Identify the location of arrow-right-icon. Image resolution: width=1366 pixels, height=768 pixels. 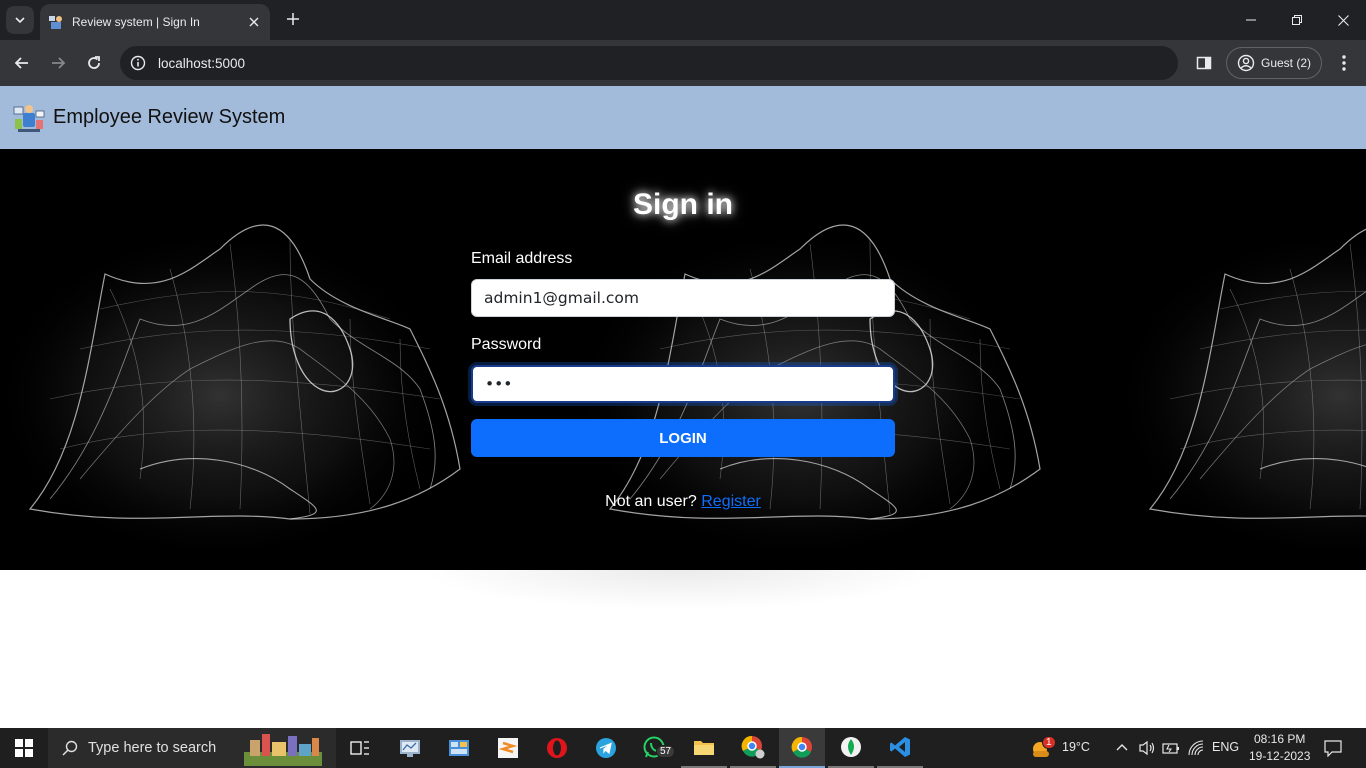
(59, 63).